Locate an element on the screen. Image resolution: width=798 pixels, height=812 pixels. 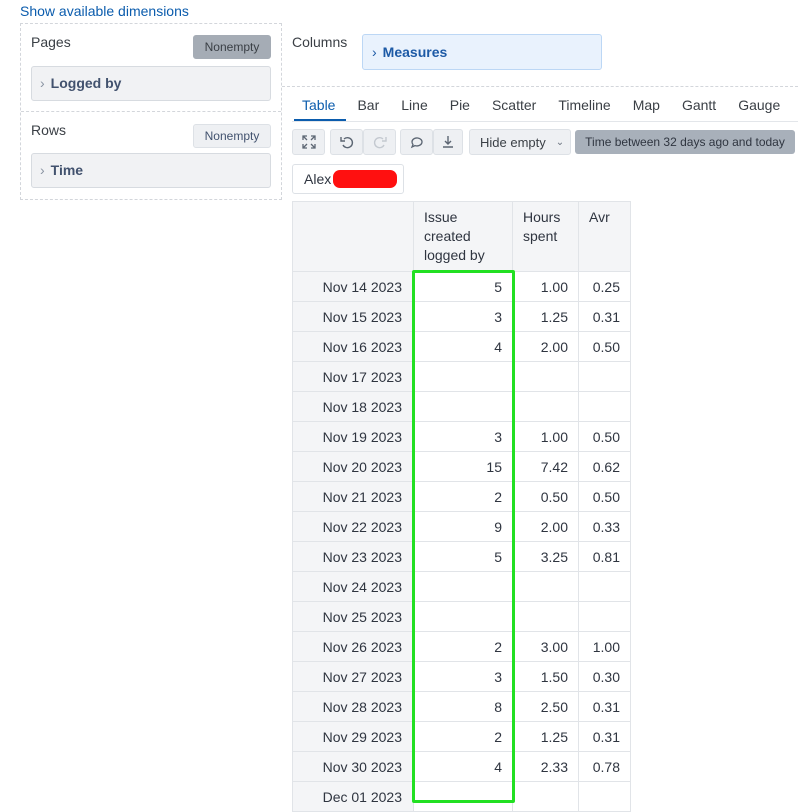
chevron-right-icon: › is located at coordinates (374, 52).